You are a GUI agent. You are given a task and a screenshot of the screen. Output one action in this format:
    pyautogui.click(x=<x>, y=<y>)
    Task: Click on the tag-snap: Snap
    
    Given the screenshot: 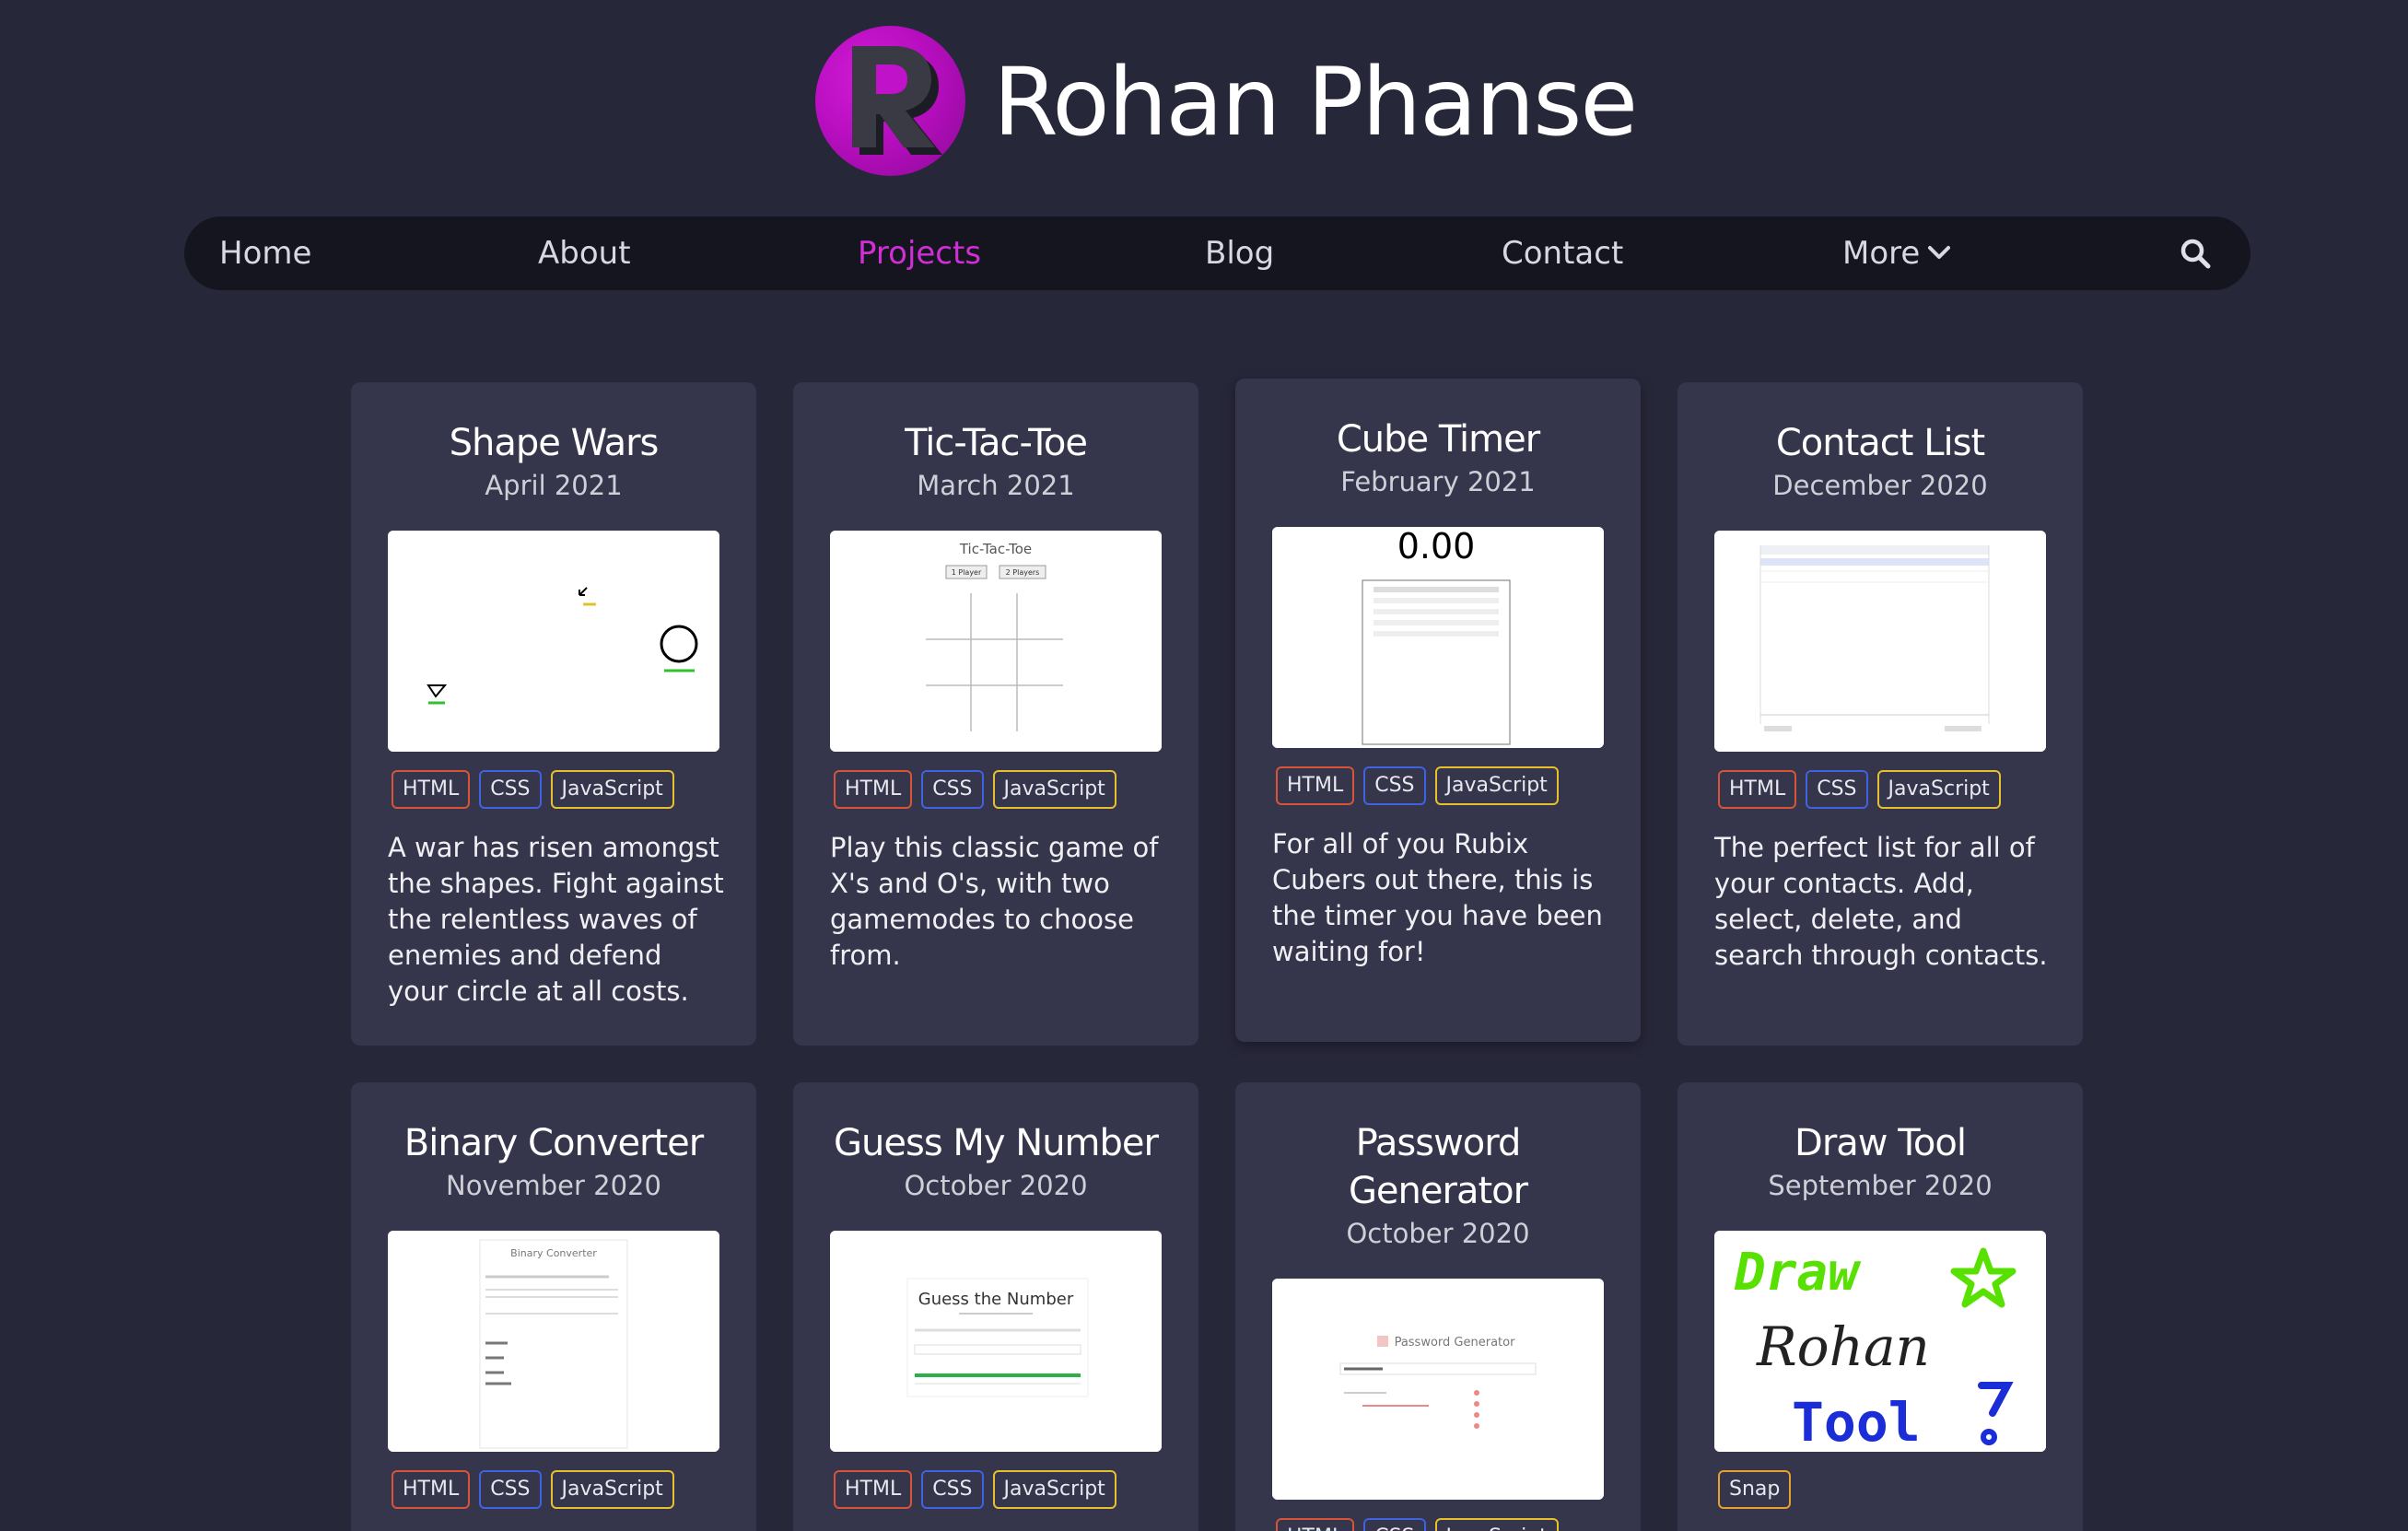 What is the action you would take?
    pyautogui.click(x=1755, y=1489)
    